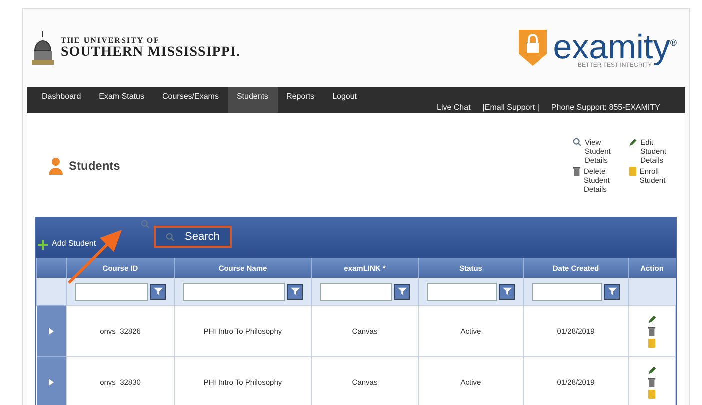 This screenshot has width=702, height=405. What do you see at coordinates (253, 100) in the screenshot?
I see `nav-tab: Students` at bounding box center [253, 100].